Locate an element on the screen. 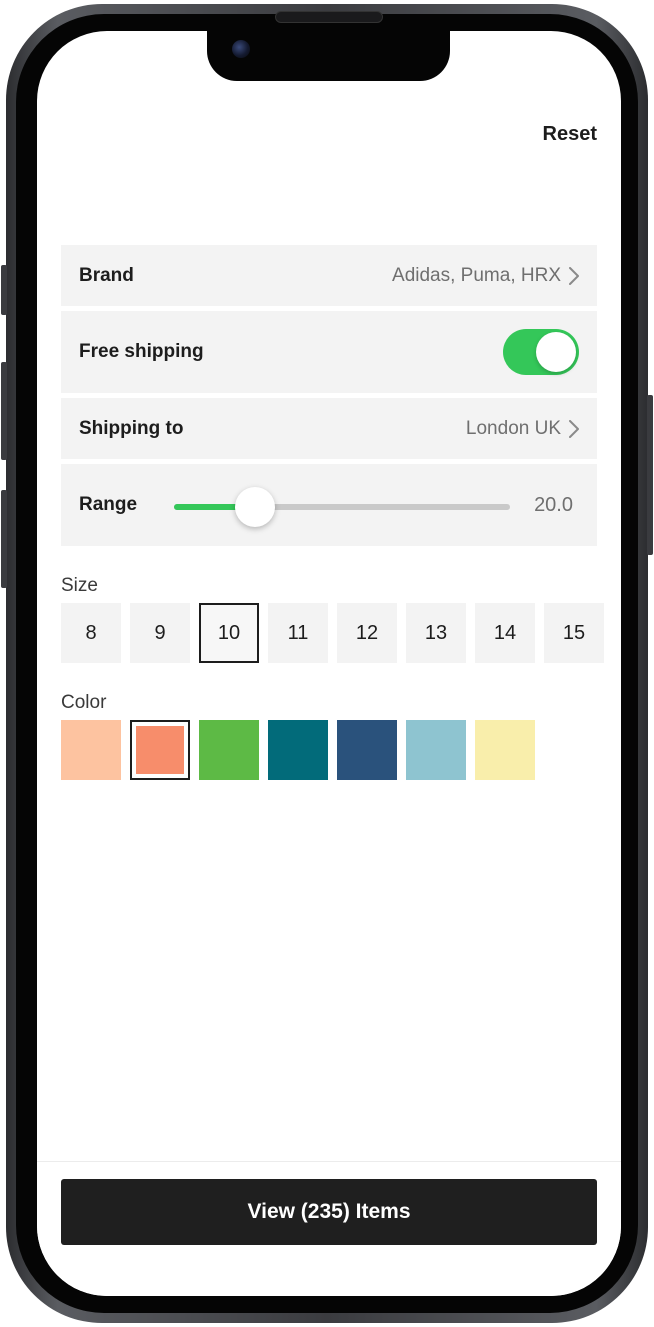 This screenshot has height=1327, width=654. size-option-8: 8 is located at coordinates (91, 633).